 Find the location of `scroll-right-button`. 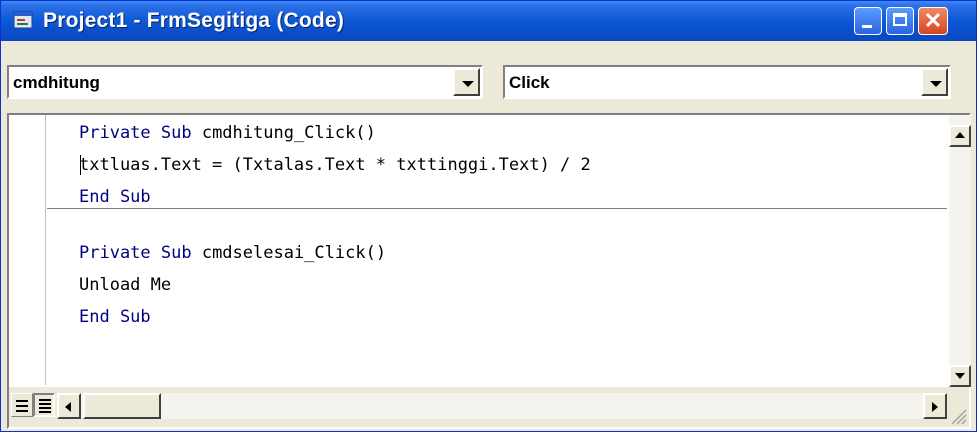

scroll-right-button is located at coordinates (935, 406).